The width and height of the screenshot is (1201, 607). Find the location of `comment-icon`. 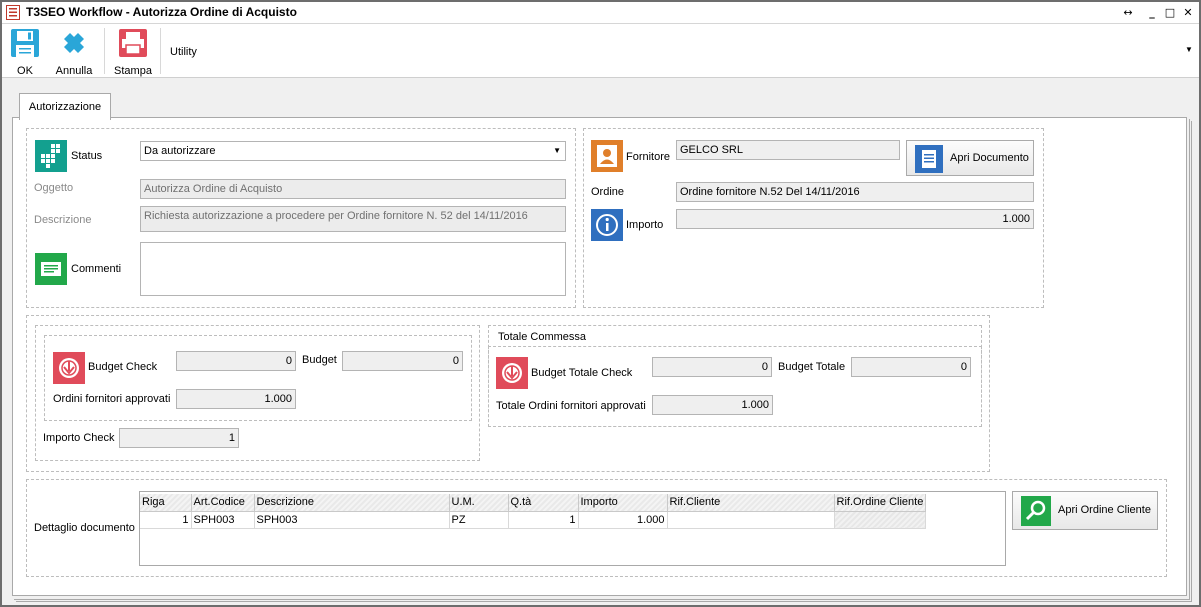

comment-icon is located at coordinates (51, 269).